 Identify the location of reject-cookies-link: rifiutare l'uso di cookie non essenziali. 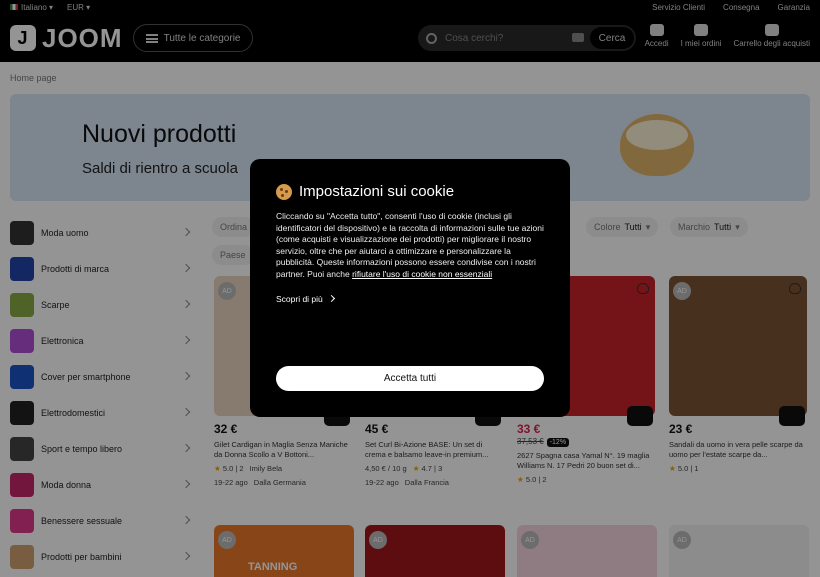
(422, 274).